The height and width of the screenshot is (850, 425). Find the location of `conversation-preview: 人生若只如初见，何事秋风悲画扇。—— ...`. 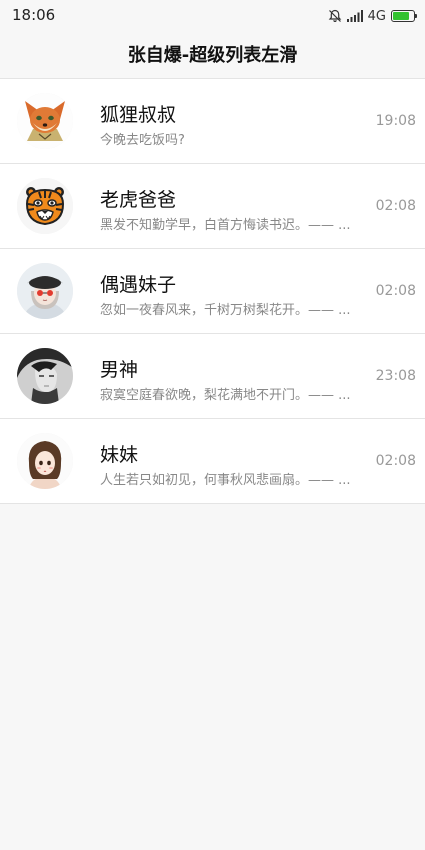

conversation-preview: 人生若只如初见，何事秋风悲画扇。—— ... is located at coordinates (225, 480).